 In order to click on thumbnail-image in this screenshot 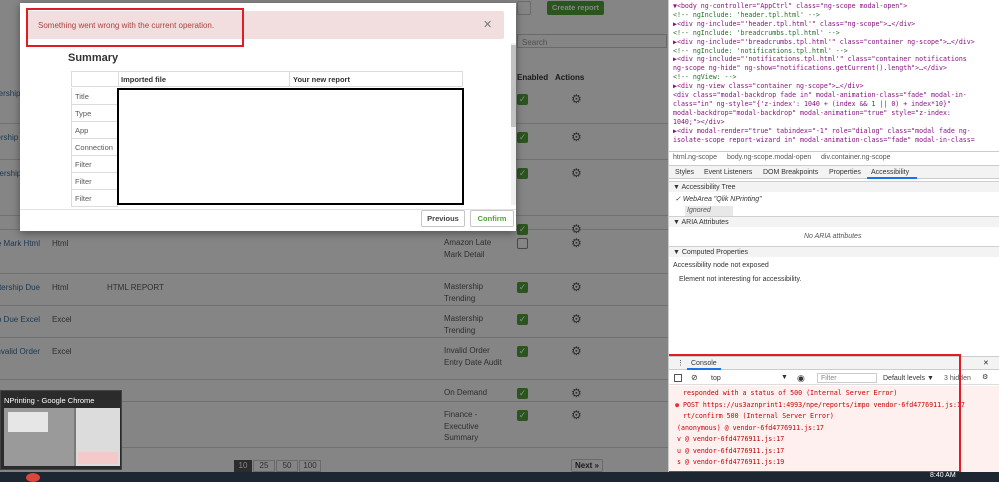, I will do `click(62, 437)`.